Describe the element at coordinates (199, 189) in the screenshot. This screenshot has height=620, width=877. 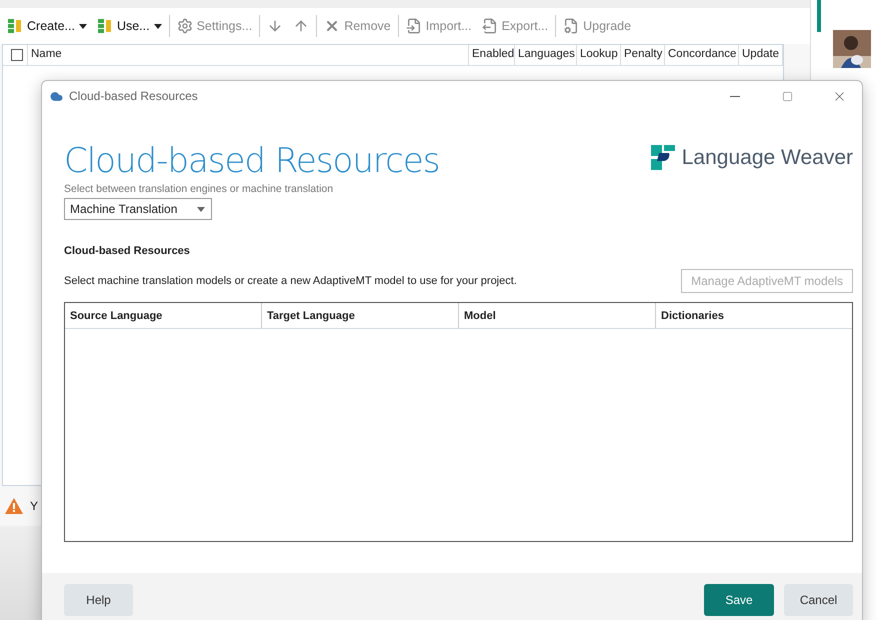
I see `select-label: Select between translation engines or machine translation` at that location.